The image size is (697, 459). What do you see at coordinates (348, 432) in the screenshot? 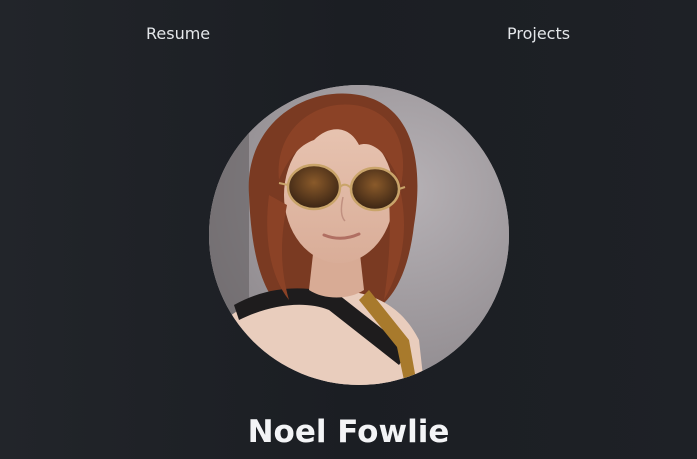
I see `profile-name: Noel Fowlie` at bounding box center [348, 432].